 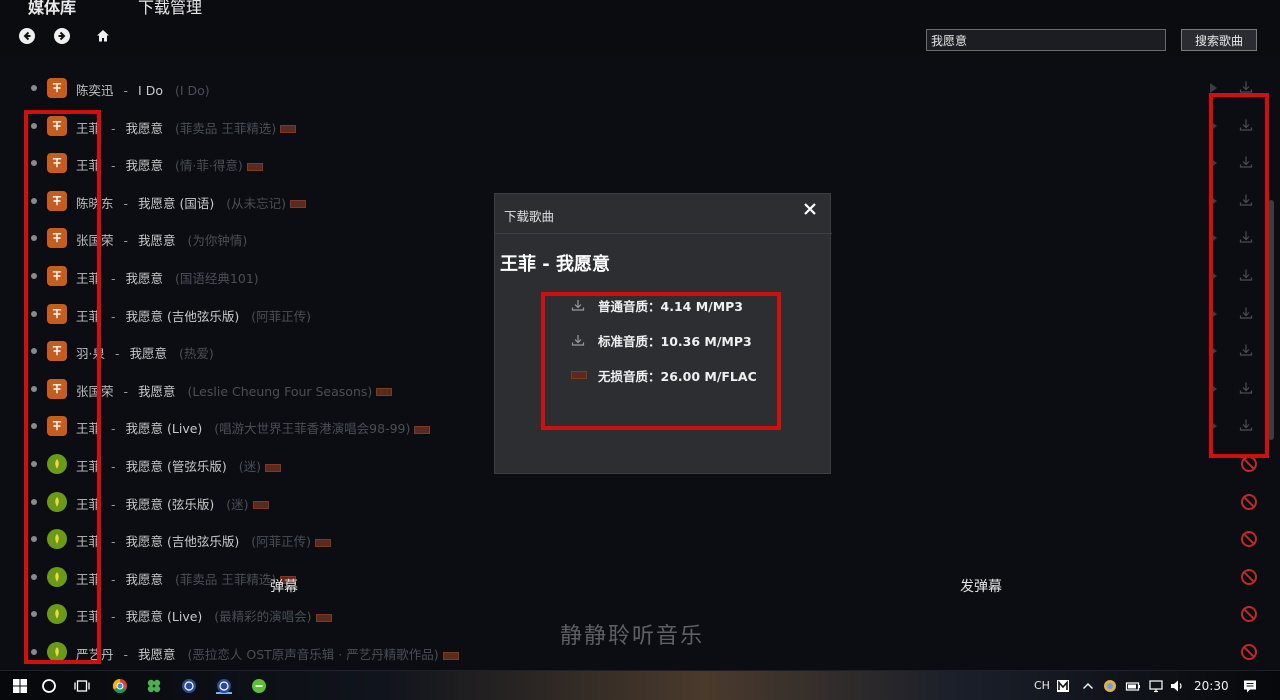 What do you see at coordinates (981, 586) in the screenshot?
I see `send-danmaku-button: 发弹幕` at bounding box center [981, 586].